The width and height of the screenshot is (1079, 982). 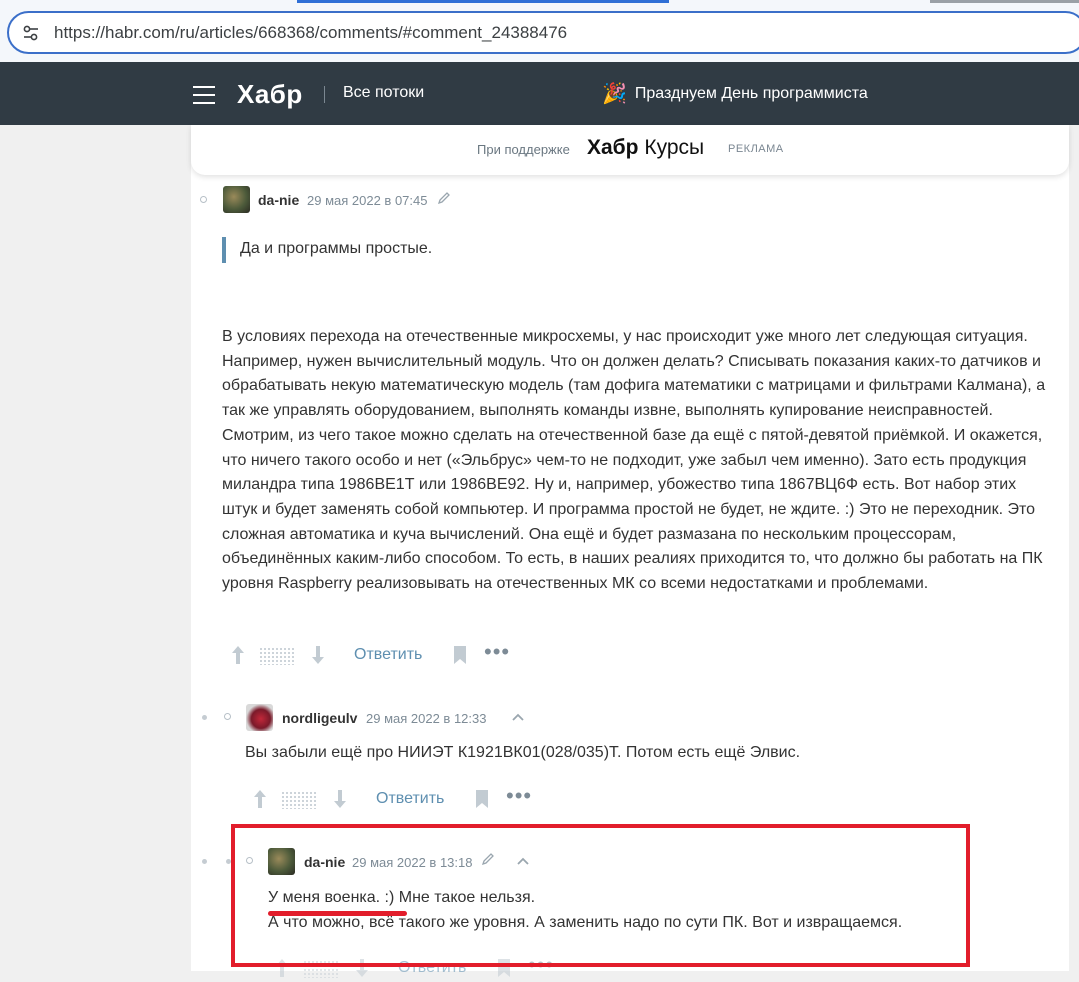 What do you see at coordinates (204, 95) in the screenshot?
I see `menu-icon` at bounding box center [204, 95].